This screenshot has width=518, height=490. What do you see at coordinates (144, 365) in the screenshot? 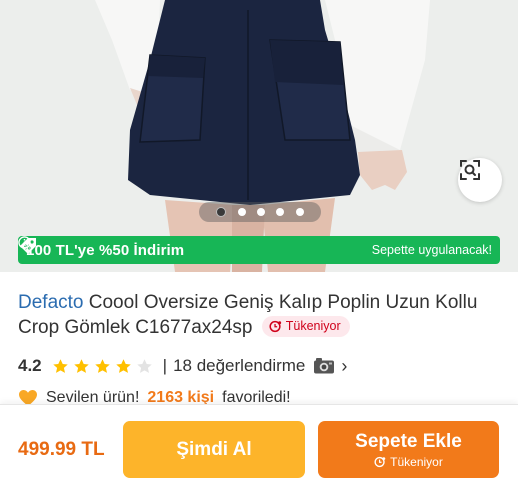
I see `star-empty-icon` at bounding box center [144, 365].